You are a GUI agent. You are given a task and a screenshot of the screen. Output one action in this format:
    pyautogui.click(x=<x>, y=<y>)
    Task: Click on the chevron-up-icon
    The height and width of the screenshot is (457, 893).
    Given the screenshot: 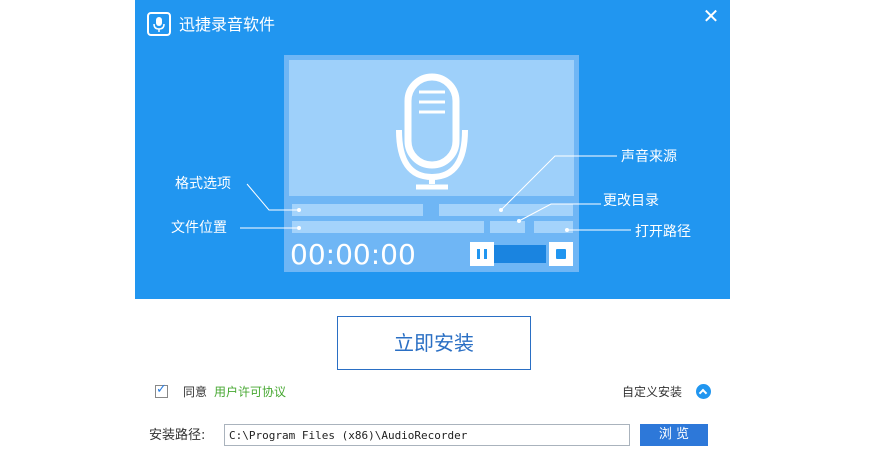 What is the action you would take?
    pyautogui.click(x=703, y=391)
    